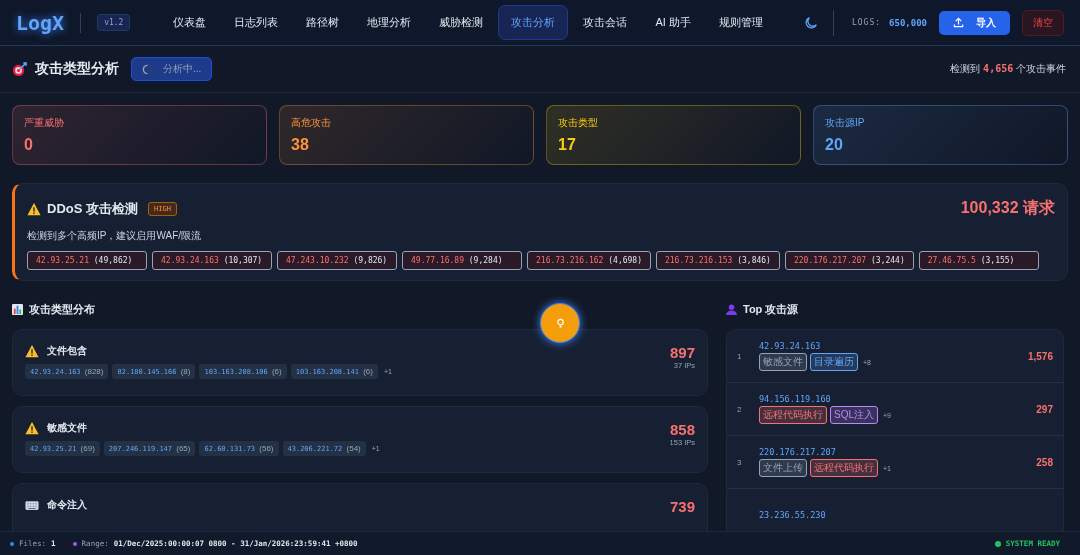 Image resolution: width=1080 pixels, height=555 pixels. Describe the element at coordinates (740, 462) in the screenshot. I see `rank-number: 3` at that location.